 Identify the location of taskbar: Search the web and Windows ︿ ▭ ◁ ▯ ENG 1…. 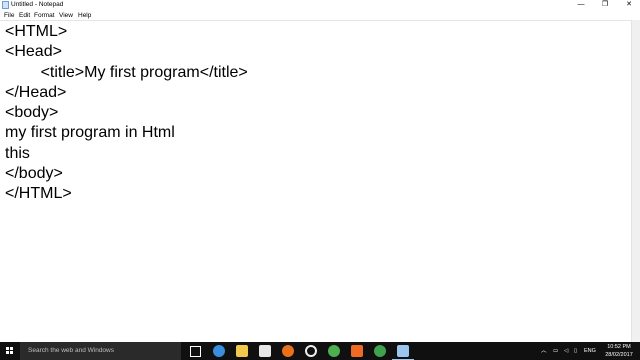
(320, 351).